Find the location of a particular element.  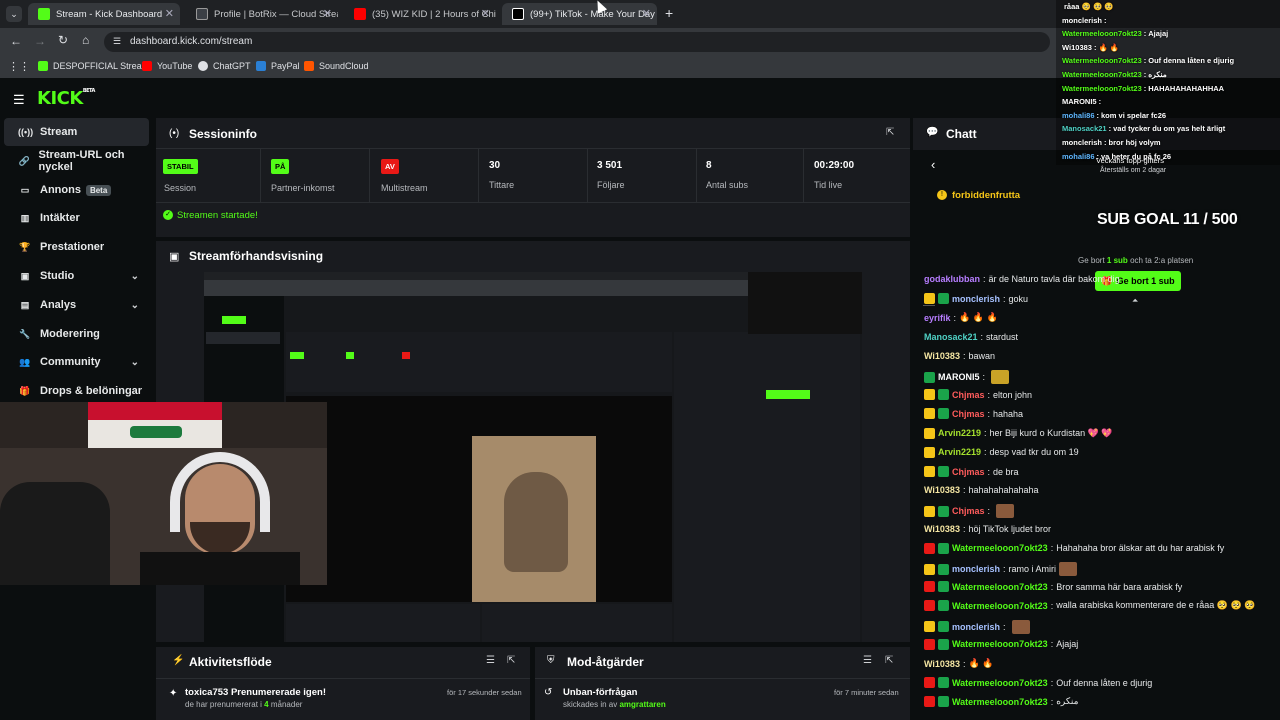

chat-username: eyrifik is located at coordinates (937, 318).